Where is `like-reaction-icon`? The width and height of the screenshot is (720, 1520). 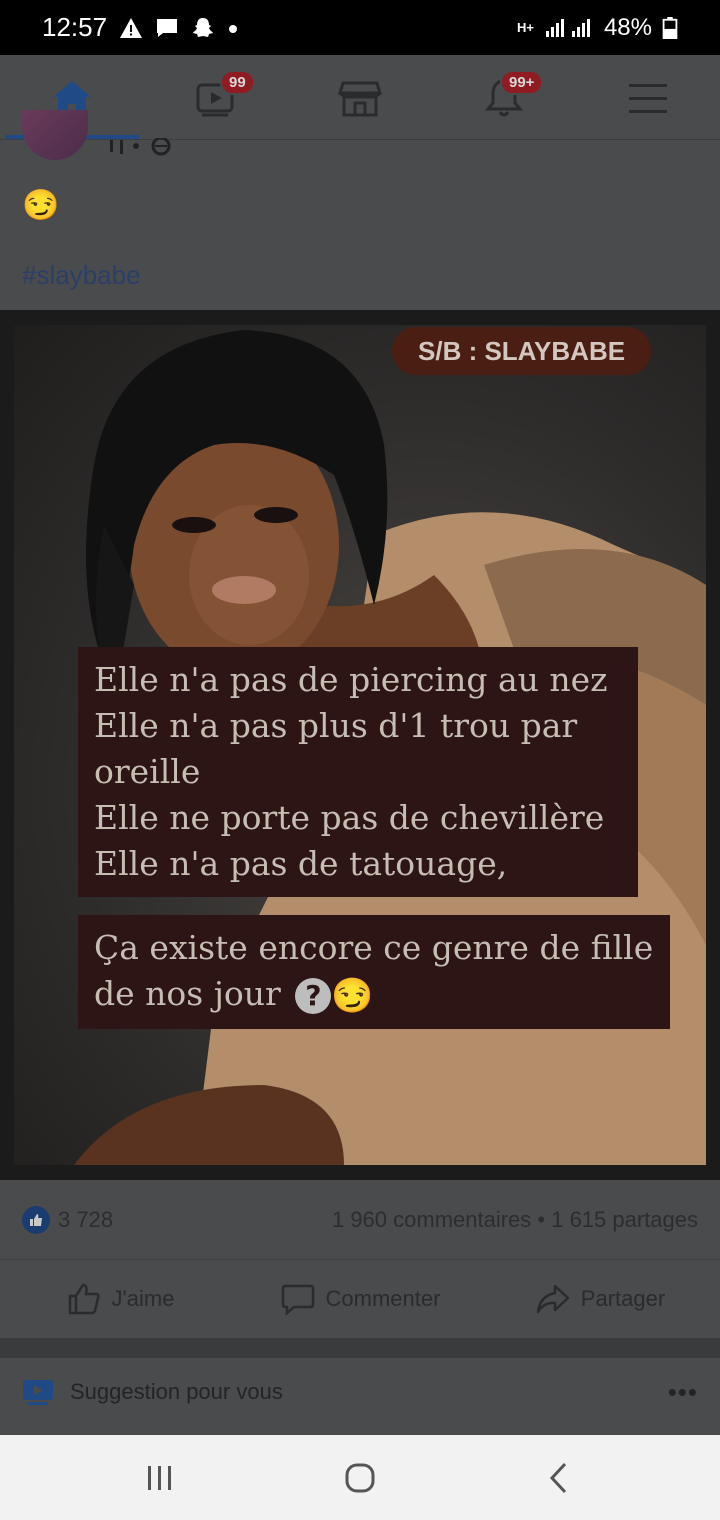 like-reaction-icon is located at coordinates (36, 1219).